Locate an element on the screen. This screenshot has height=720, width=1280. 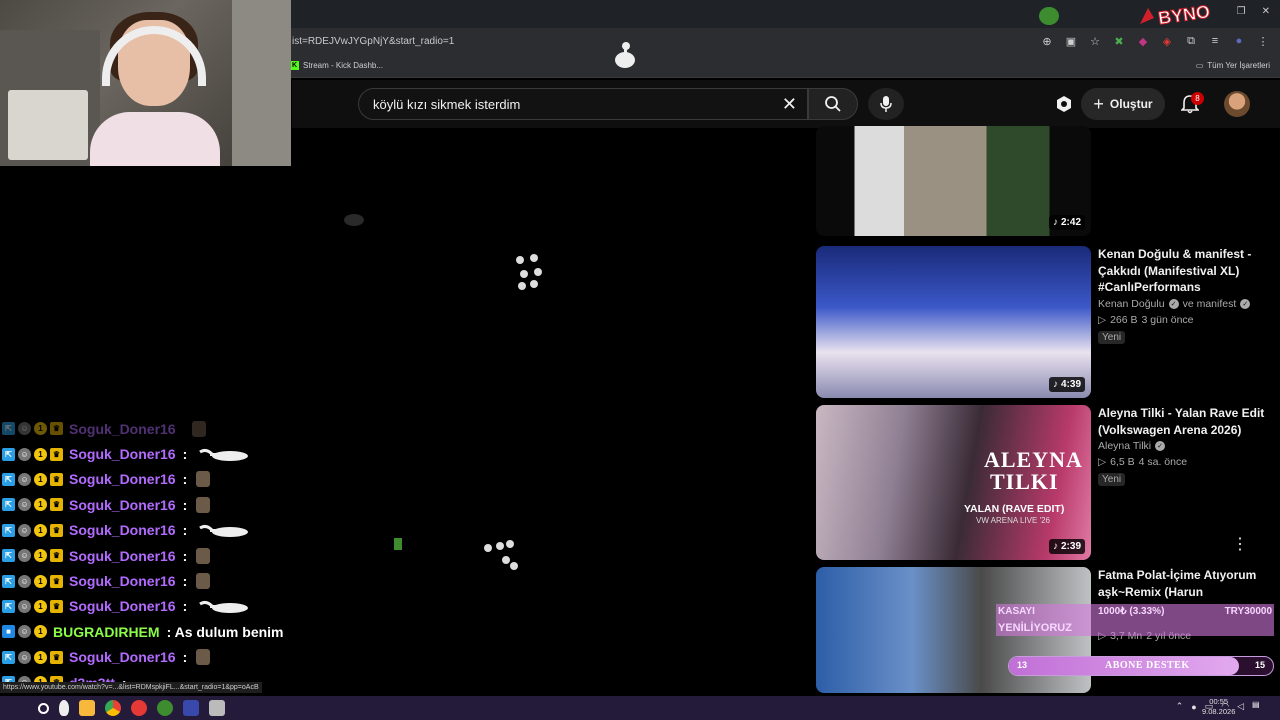
taskbar-clock: 00:55 9.08.2026 is located at coordinates (1218, 707).